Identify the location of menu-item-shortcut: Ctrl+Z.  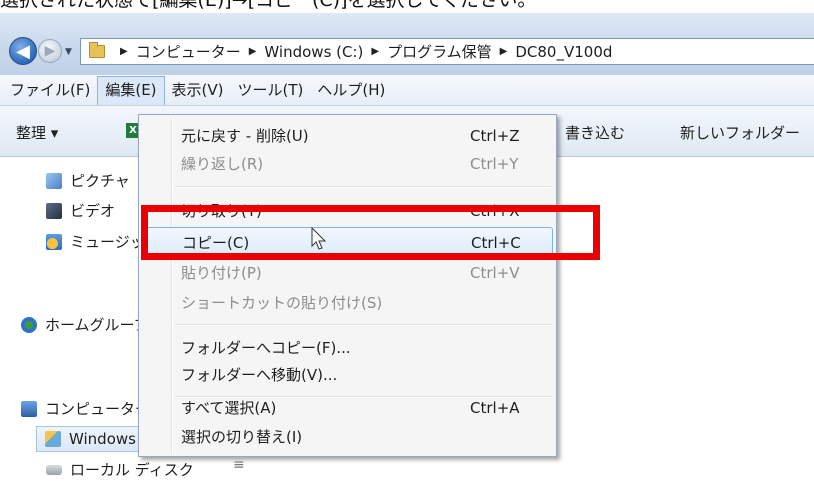
(495, 136).